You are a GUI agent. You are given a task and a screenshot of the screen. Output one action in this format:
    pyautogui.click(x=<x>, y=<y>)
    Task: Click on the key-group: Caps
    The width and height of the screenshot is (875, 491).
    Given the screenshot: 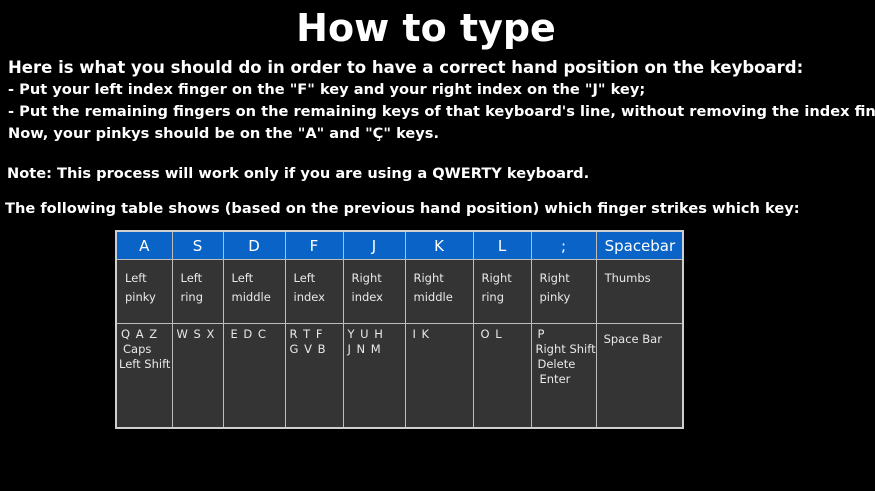 What is the action you would take?
    pyautogui.click(x=137, y=349)
    